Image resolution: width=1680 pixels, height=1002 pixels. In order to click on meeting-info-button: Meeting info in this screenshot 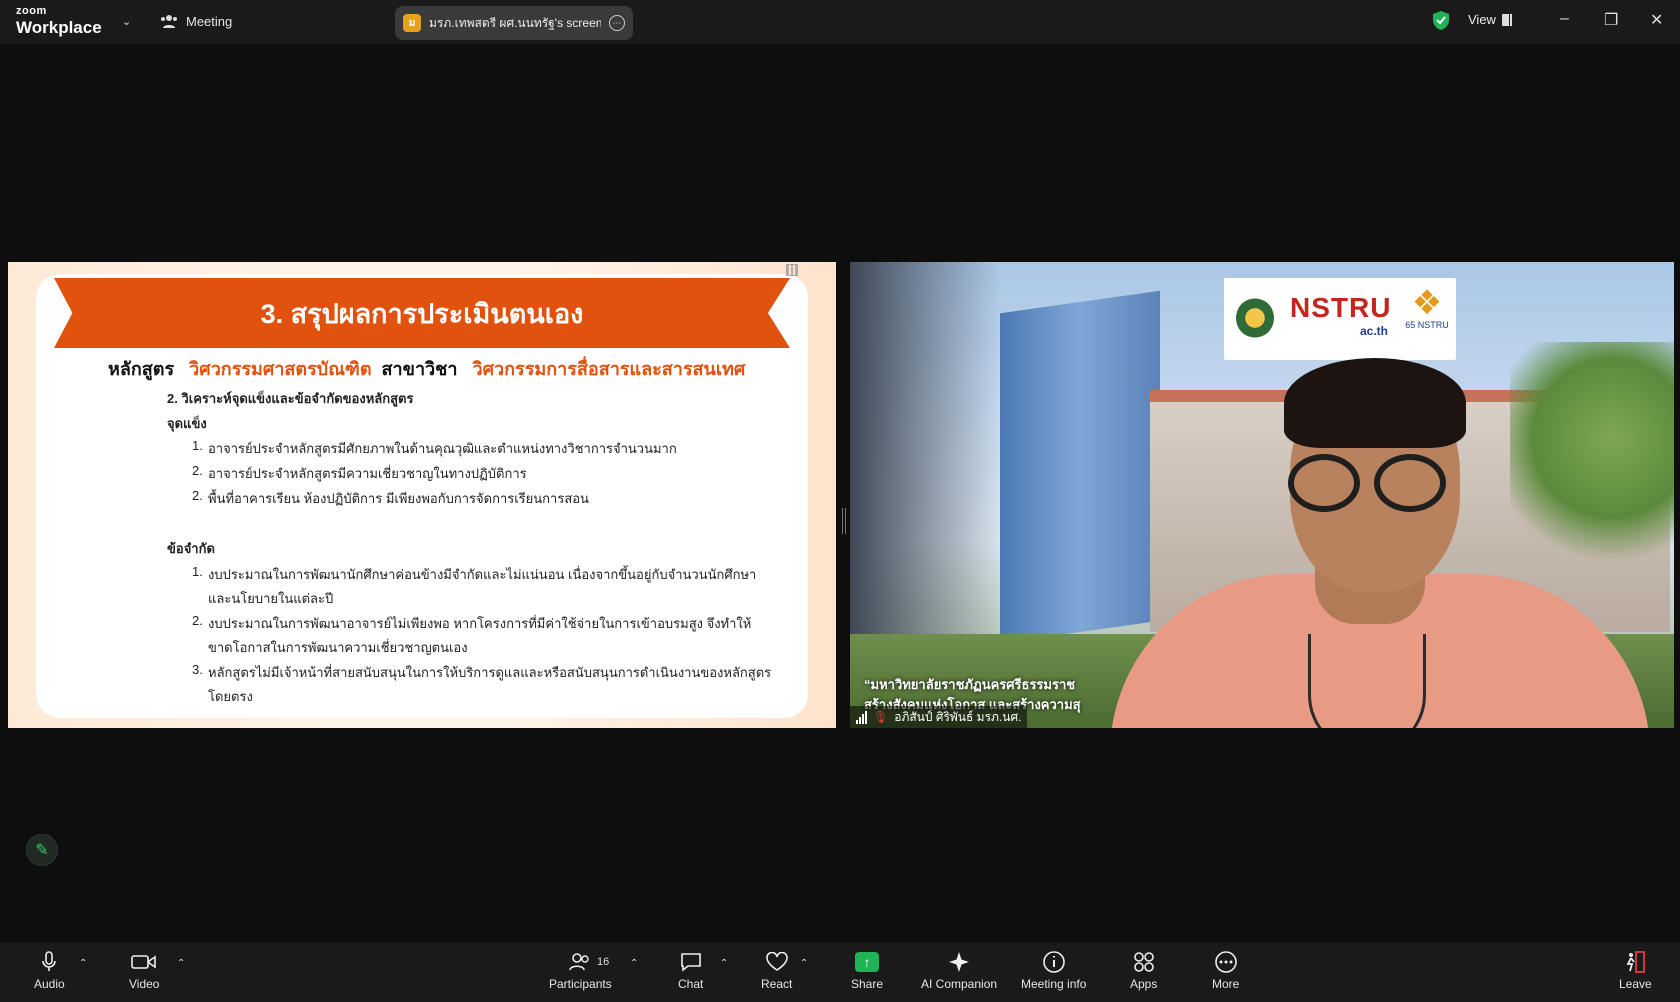, I will do `click(1053, 970)`.